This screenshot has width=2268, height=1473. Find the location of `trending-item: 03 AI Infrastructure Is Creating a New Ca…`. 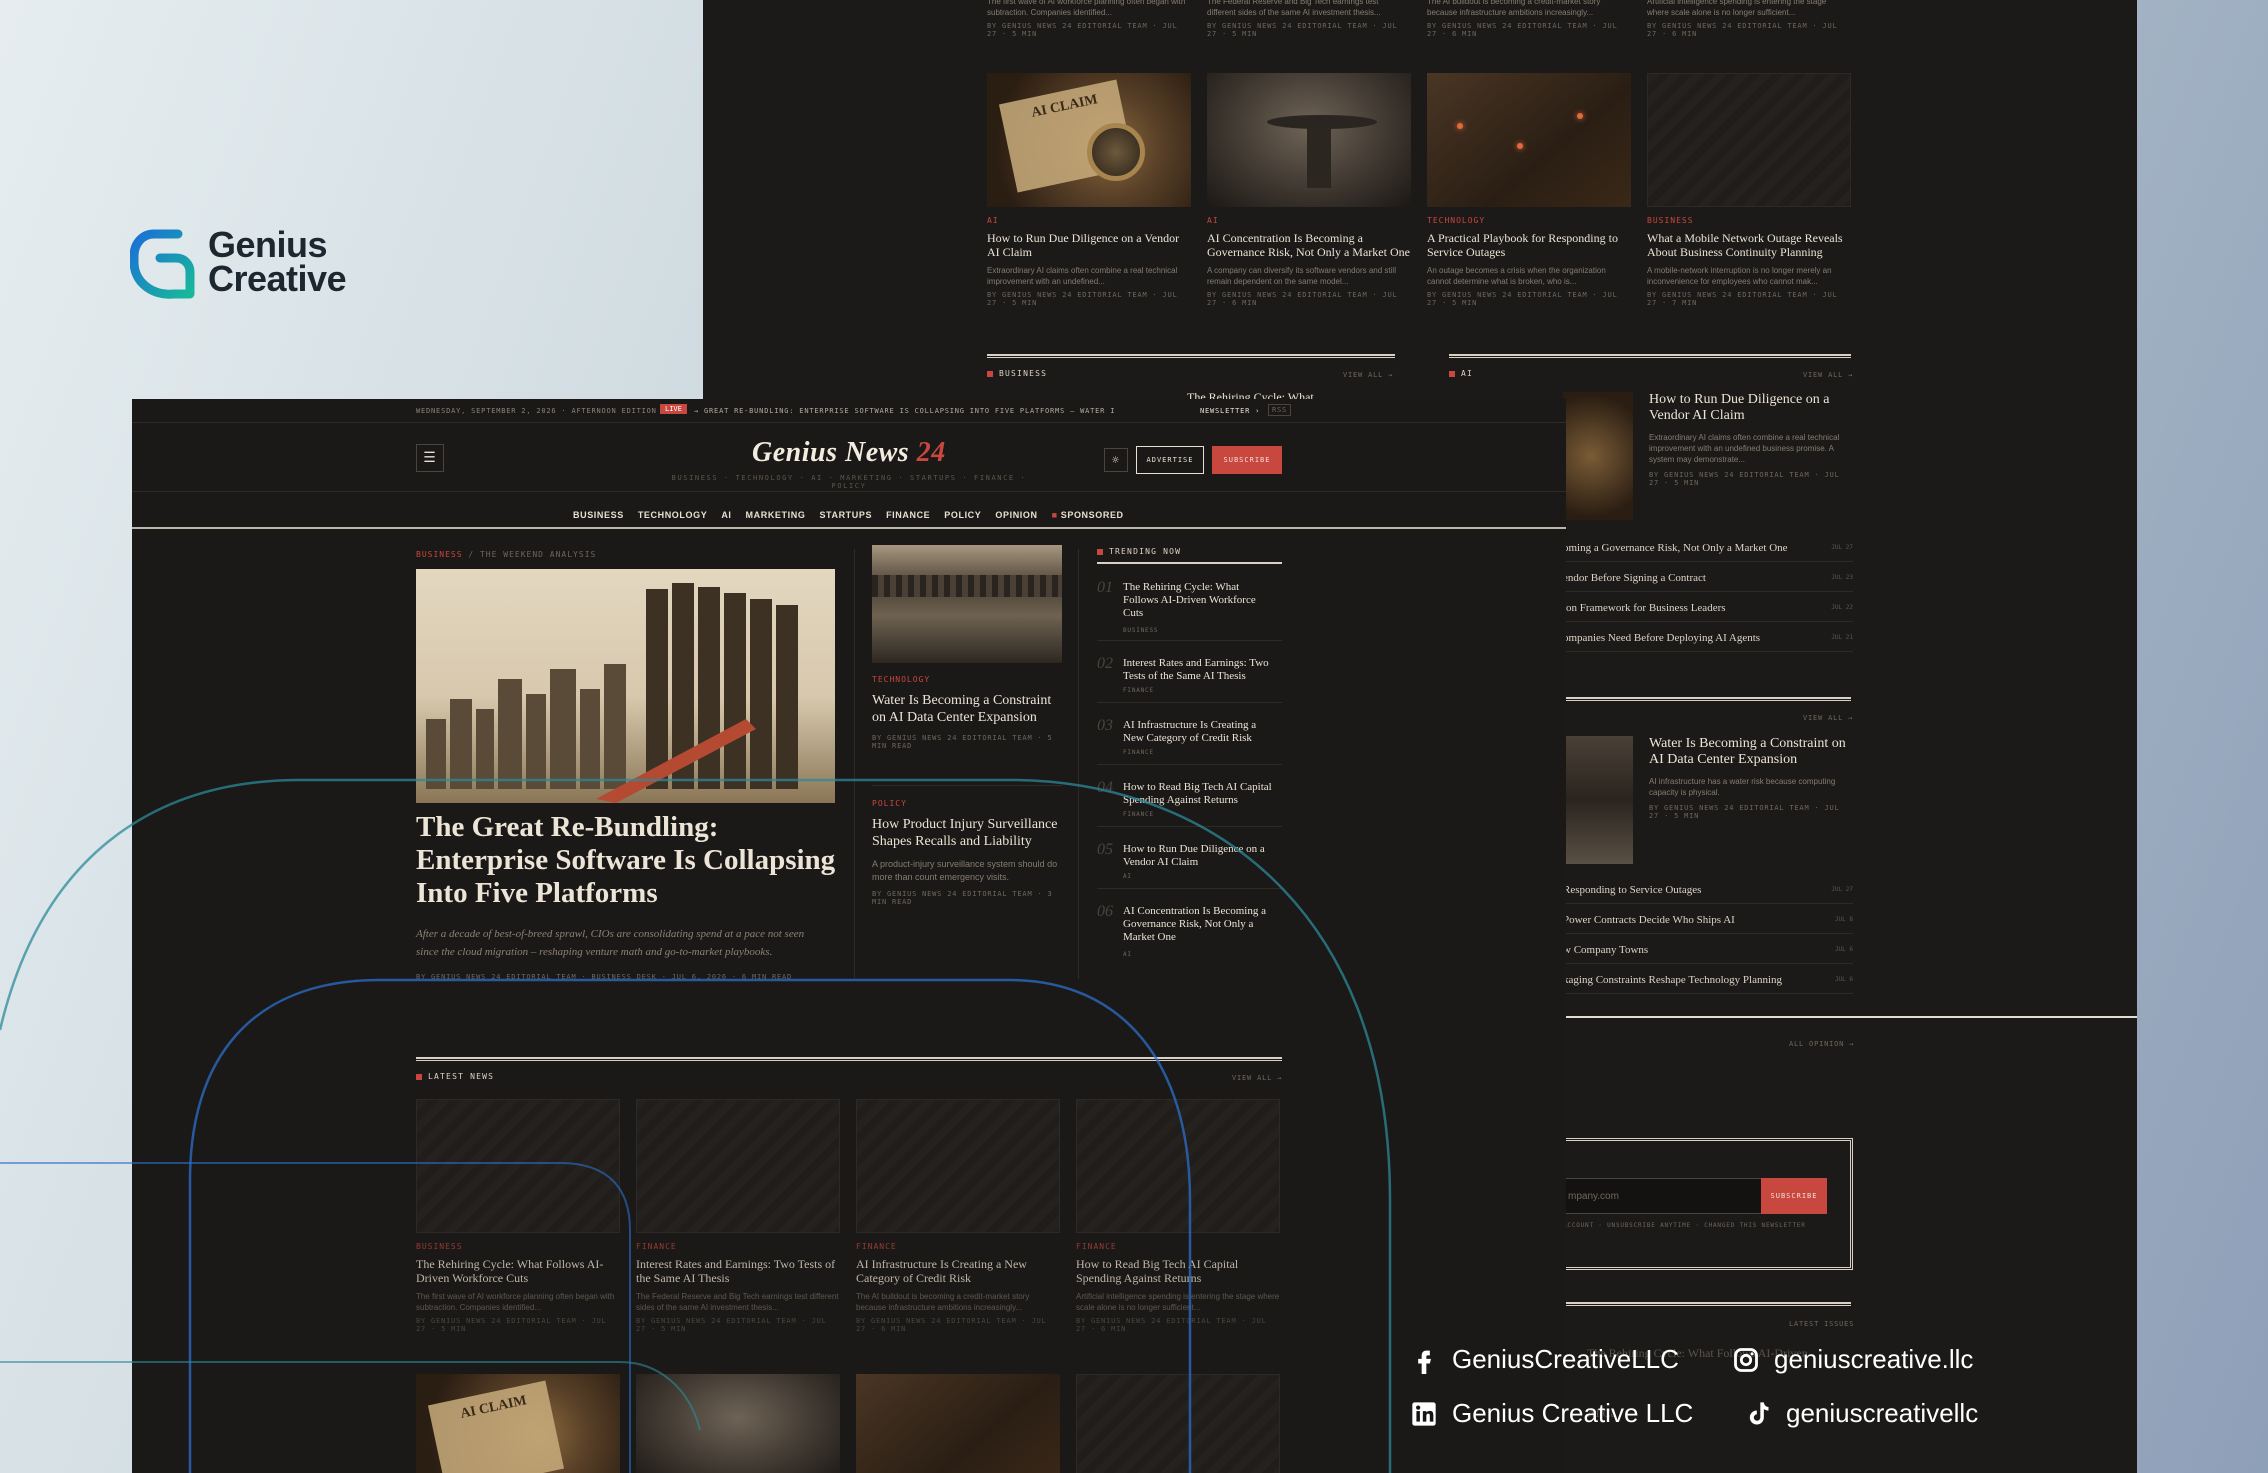

trending-item: 03 AI Infrastructure Is Creating a New Ca… is located at coordinates (1189, 741).